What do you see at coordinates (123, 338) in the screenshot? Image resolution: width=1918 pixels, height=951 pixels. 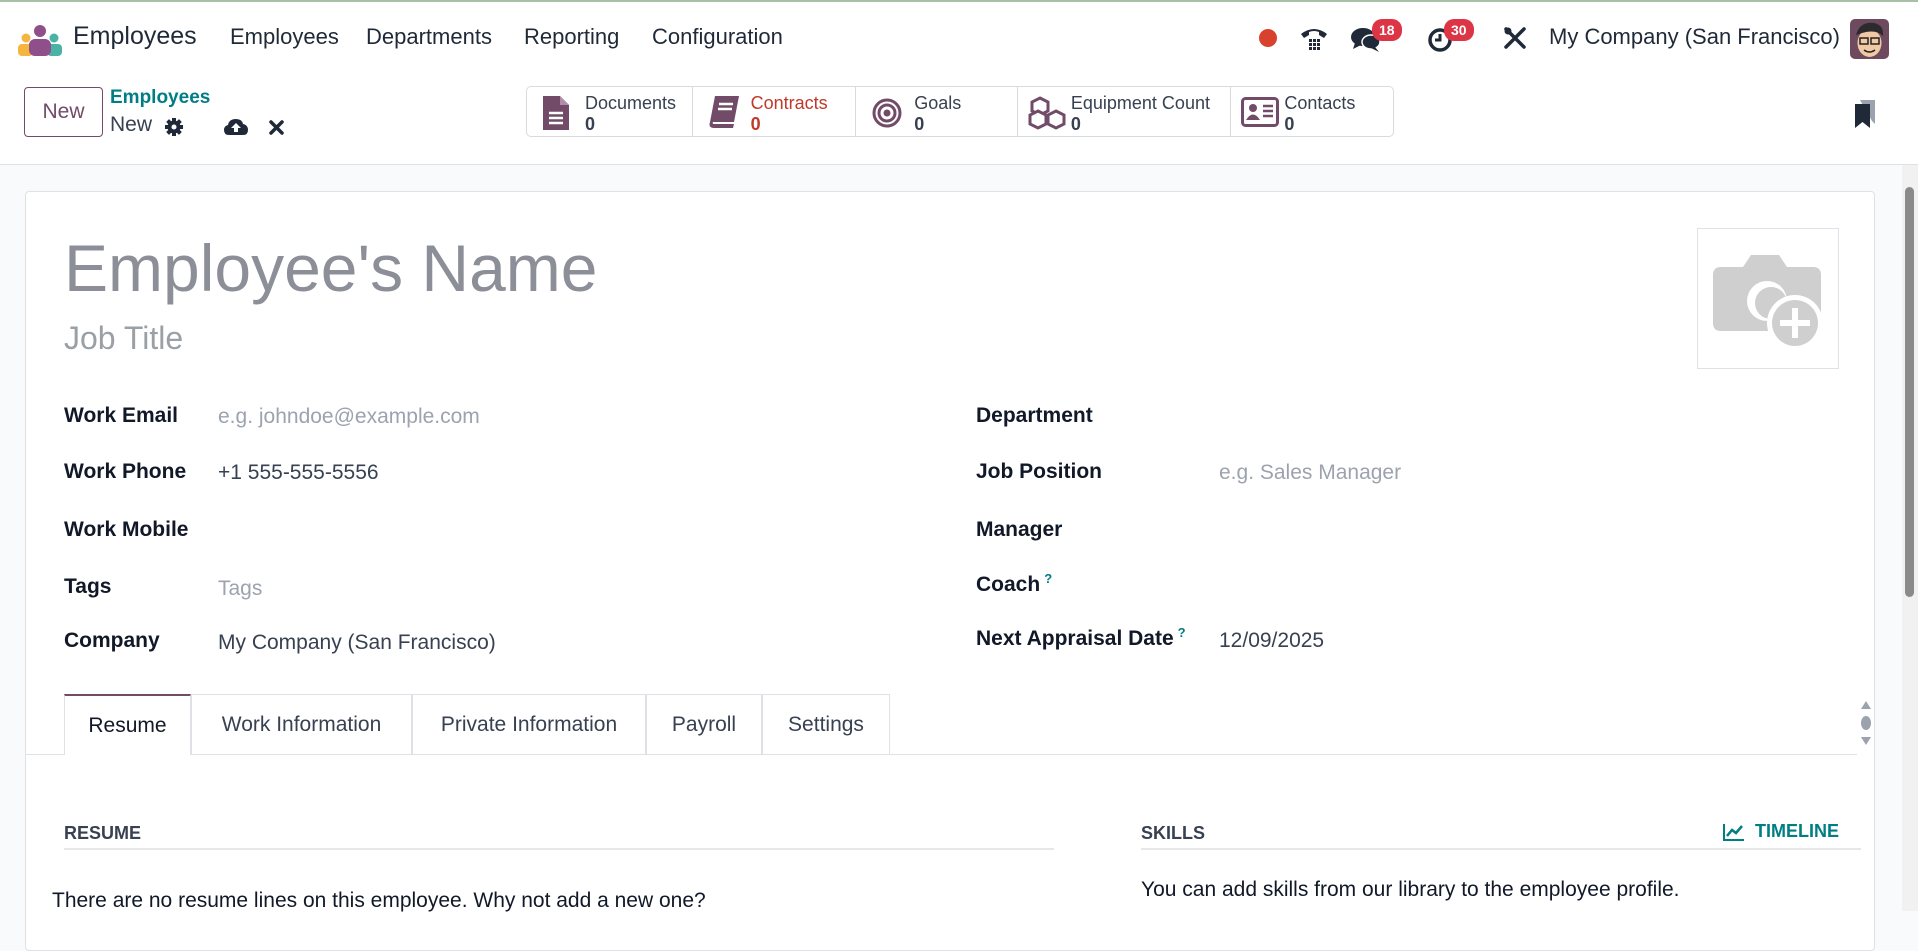 I see `job-title-input: Job Title` at bounding box center [123, 338].